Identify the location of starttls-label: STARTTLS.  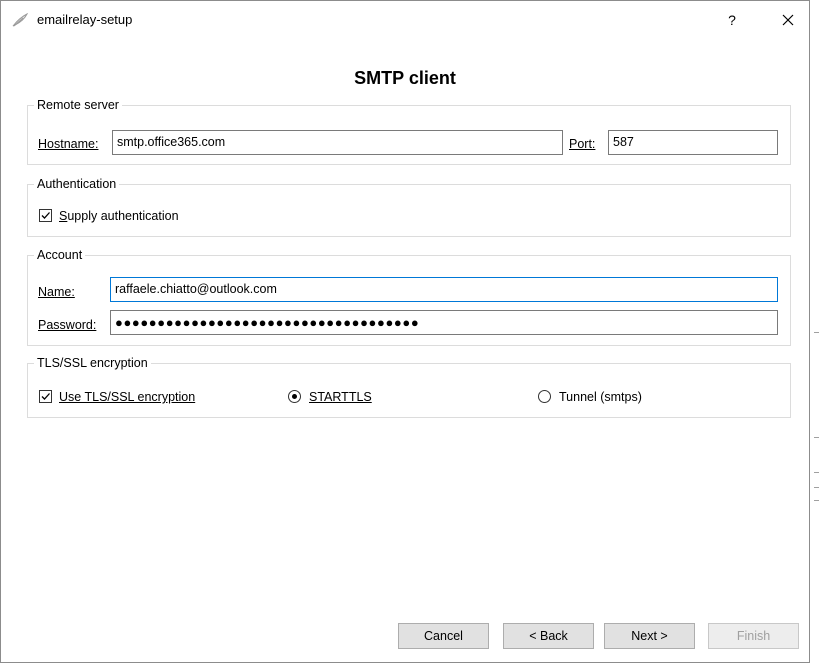
(340, 397).